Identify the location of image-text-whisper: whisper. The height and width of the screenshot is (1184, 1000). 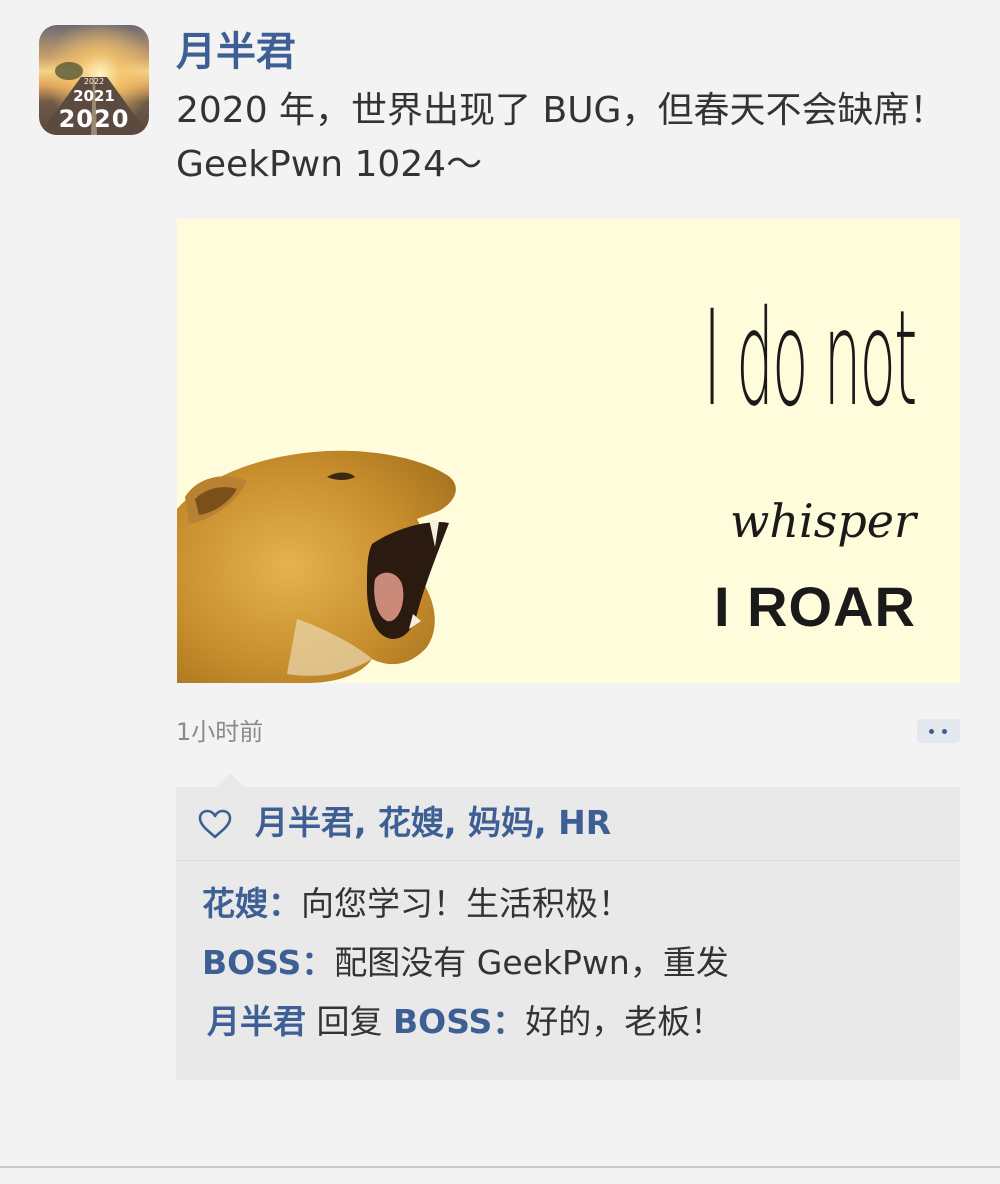
(823, 521).